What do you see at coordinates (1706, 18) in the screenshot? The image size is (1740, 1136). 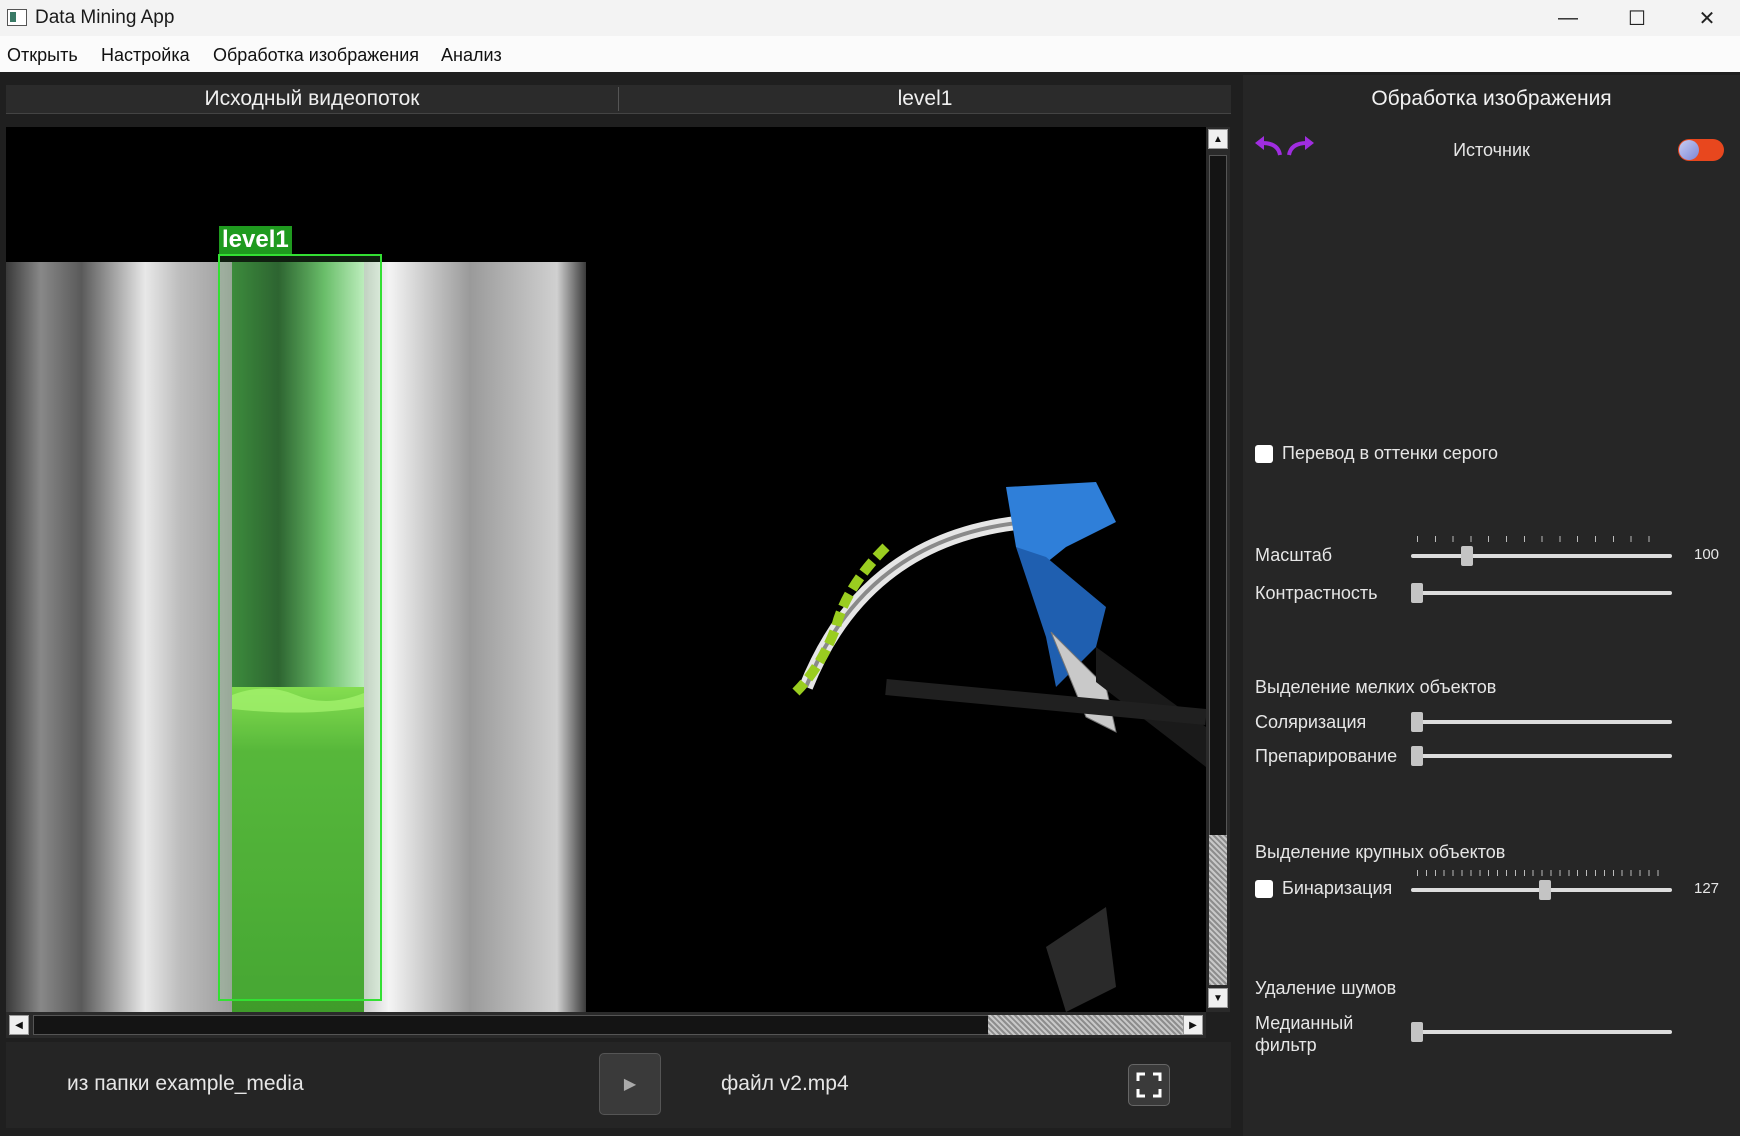 I see `close-button: ✕` at bounding box center [1706, 18].